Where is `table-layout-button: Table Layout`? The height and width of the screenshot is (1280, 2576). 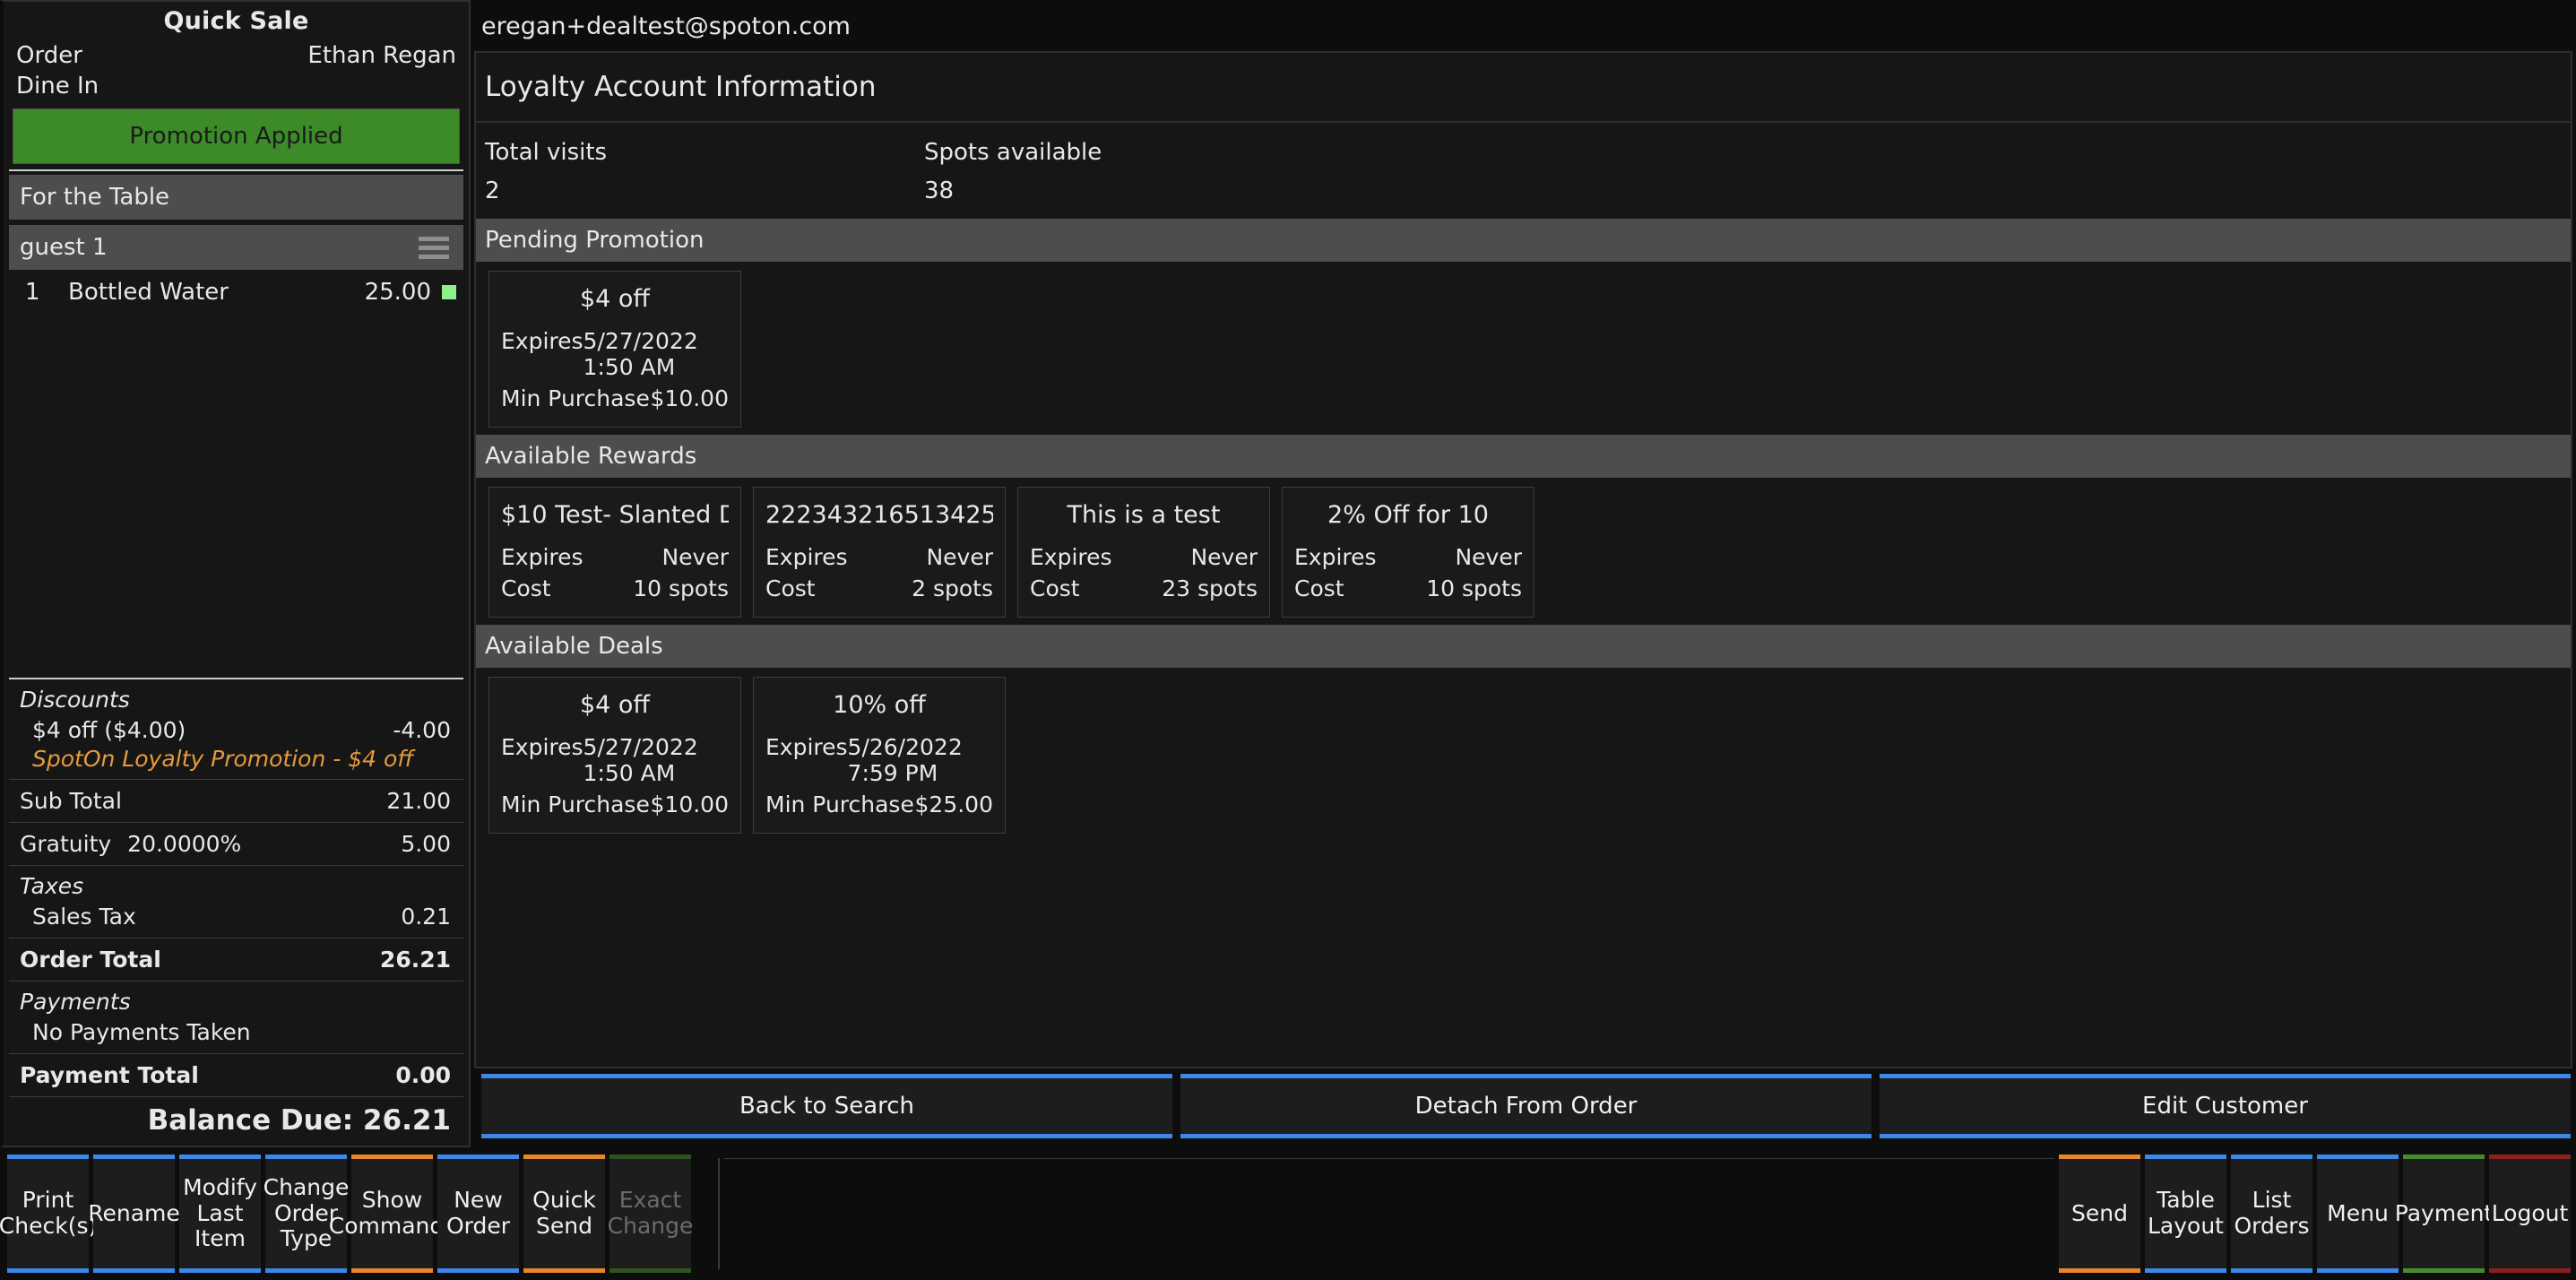
table-layout-button: Table Layout is located at coordinates (2185, 1214).